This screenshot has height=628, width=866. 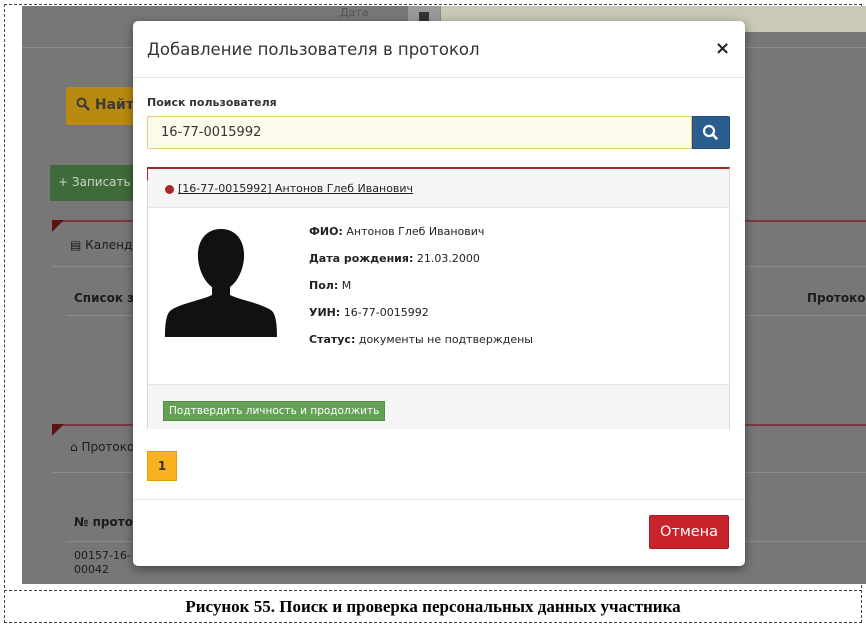 What do you see at coordinates (421, 265) in the screenshot?
I see `birth-row: Дата рождения: 21.03.2000` at bounding box center [421, 265].